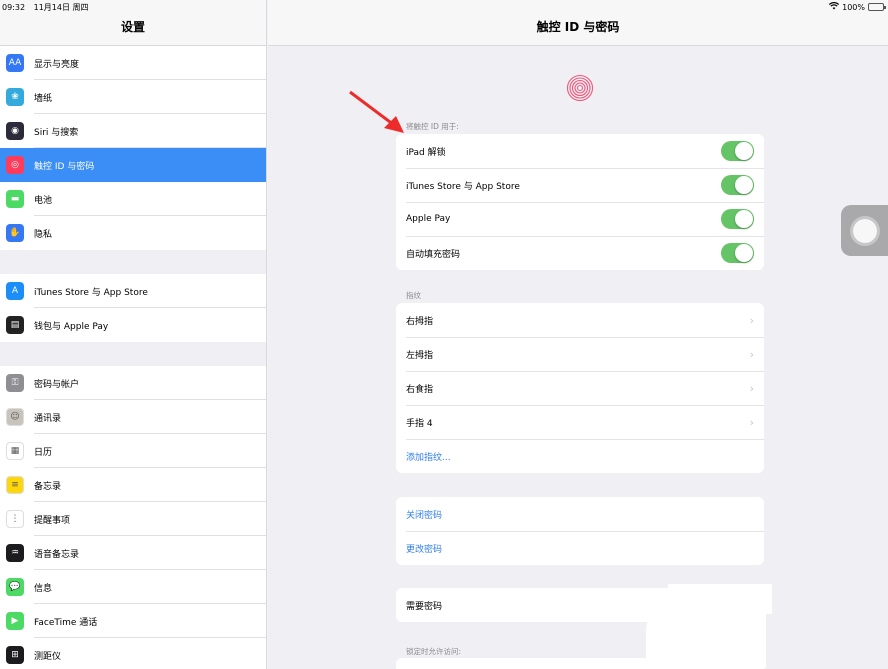 The height and width of the screenshot is (669, 888). Describe the element at coordinates (133, 97) in the screenshot. I see `sidebar-item: ❀ 墙纸` at that location.